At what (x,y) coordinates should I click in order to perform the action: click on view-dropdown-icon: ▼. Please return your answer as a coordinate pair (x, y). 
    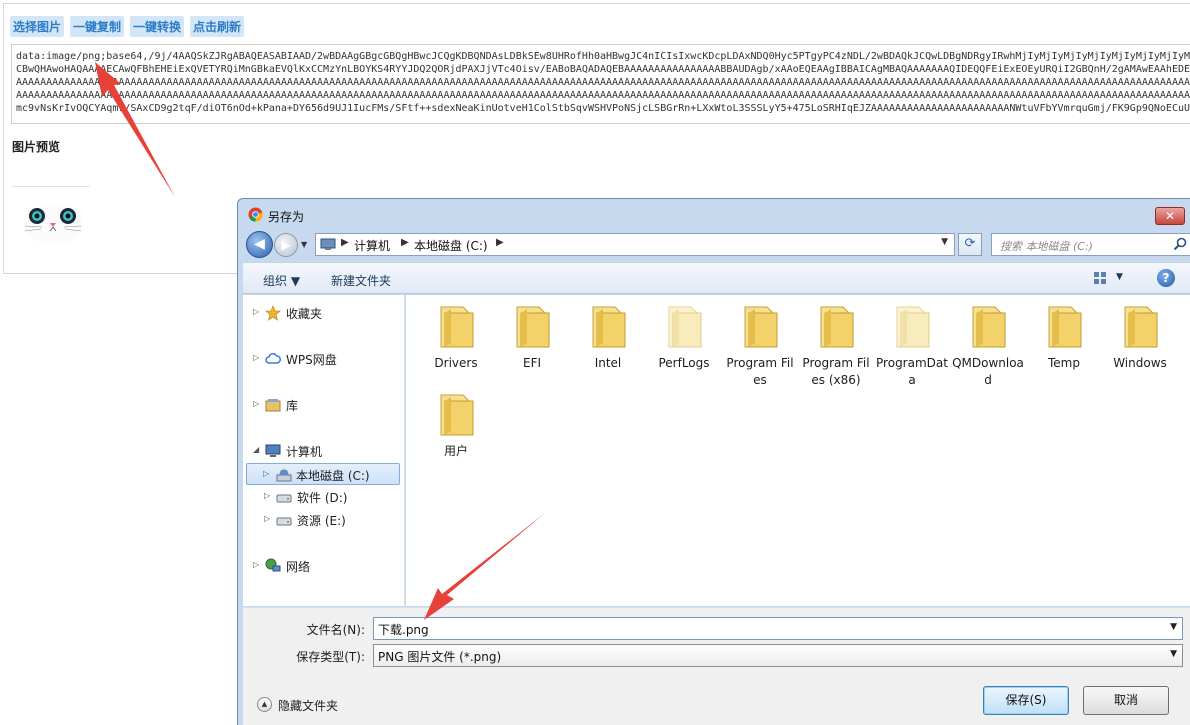
    Looking at the image, I should click on (1119, 277).